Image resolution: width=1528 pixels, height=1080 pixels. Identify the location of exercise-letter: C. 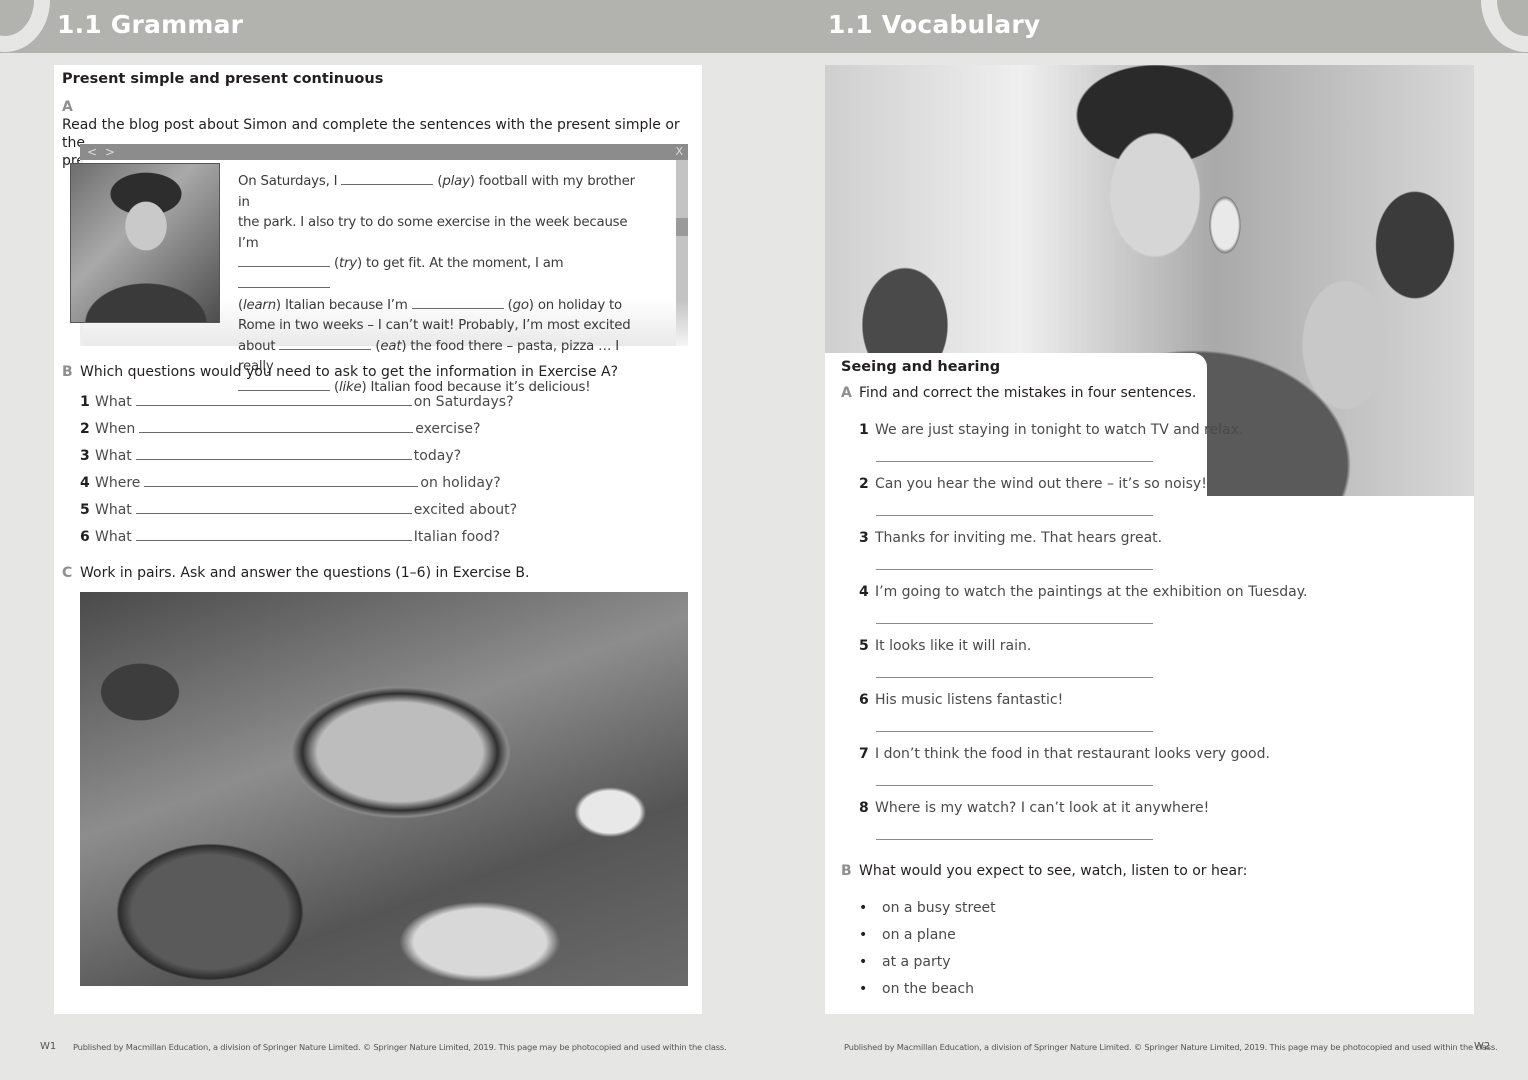
(67, 573).